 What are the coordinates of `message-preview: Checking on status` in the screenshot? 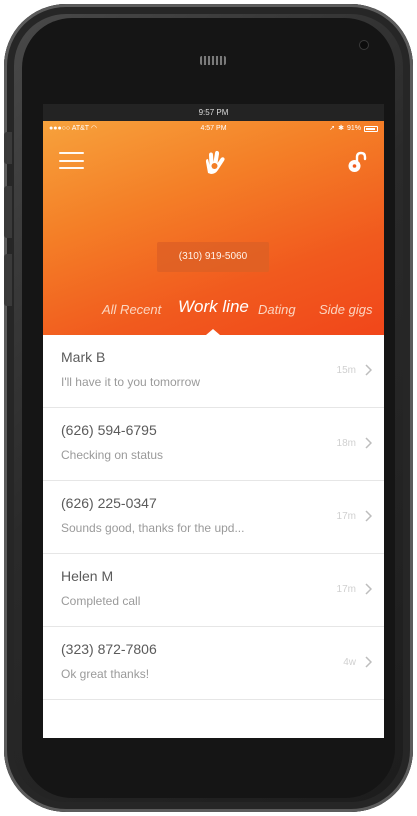 It's located at (112, 455).